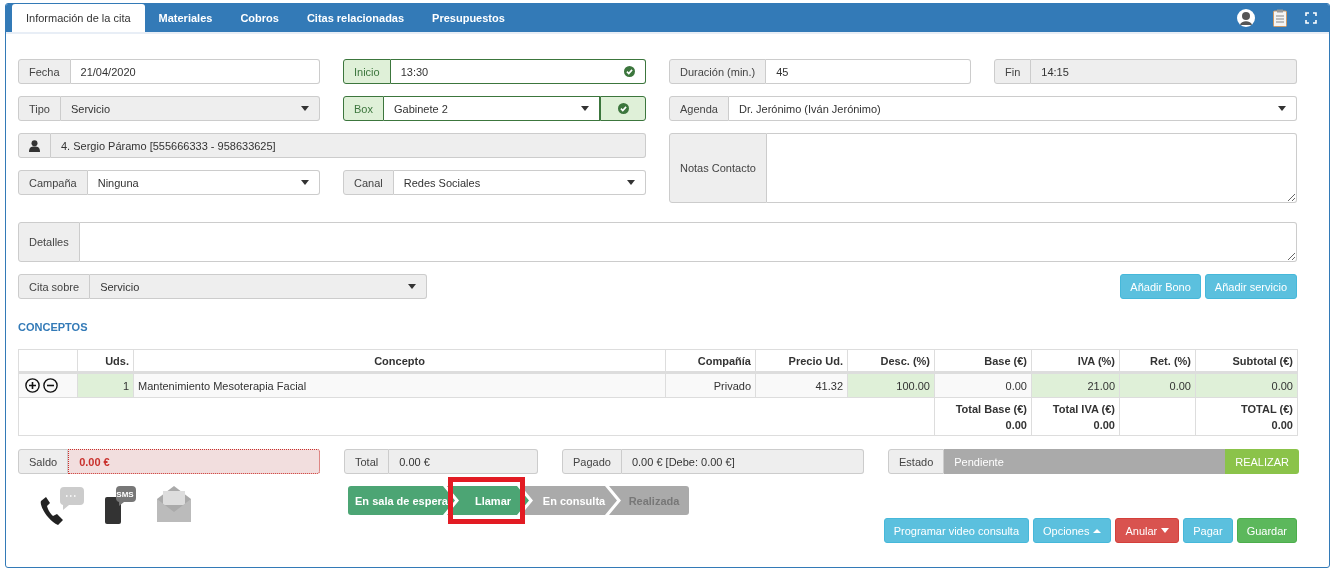 This screenshot has height=578, width=1340. Describe the element at coordinates (463, 461) in the screenshot. I see `total-field: 0.00 €` at that location.